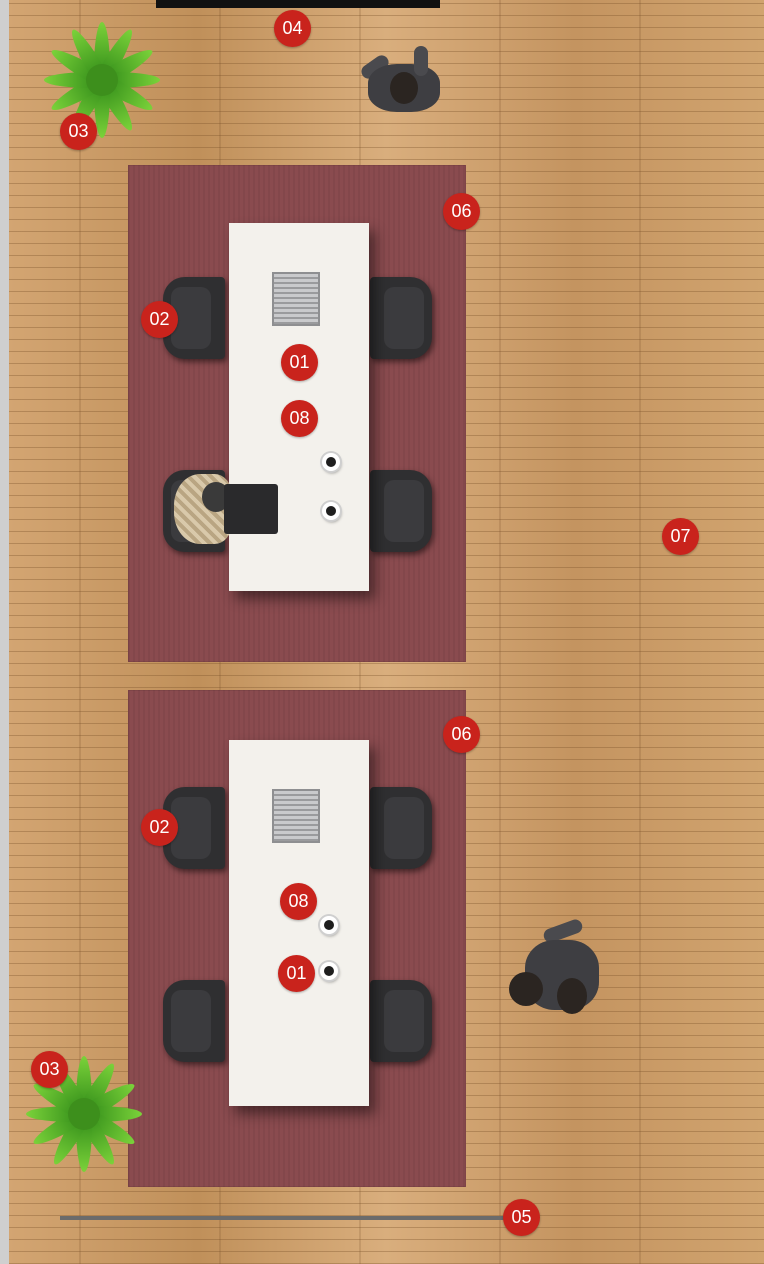  Describe the element at coordinates (159, 319) in the screenshot. I see `marker-chair-top: 02` at that location.